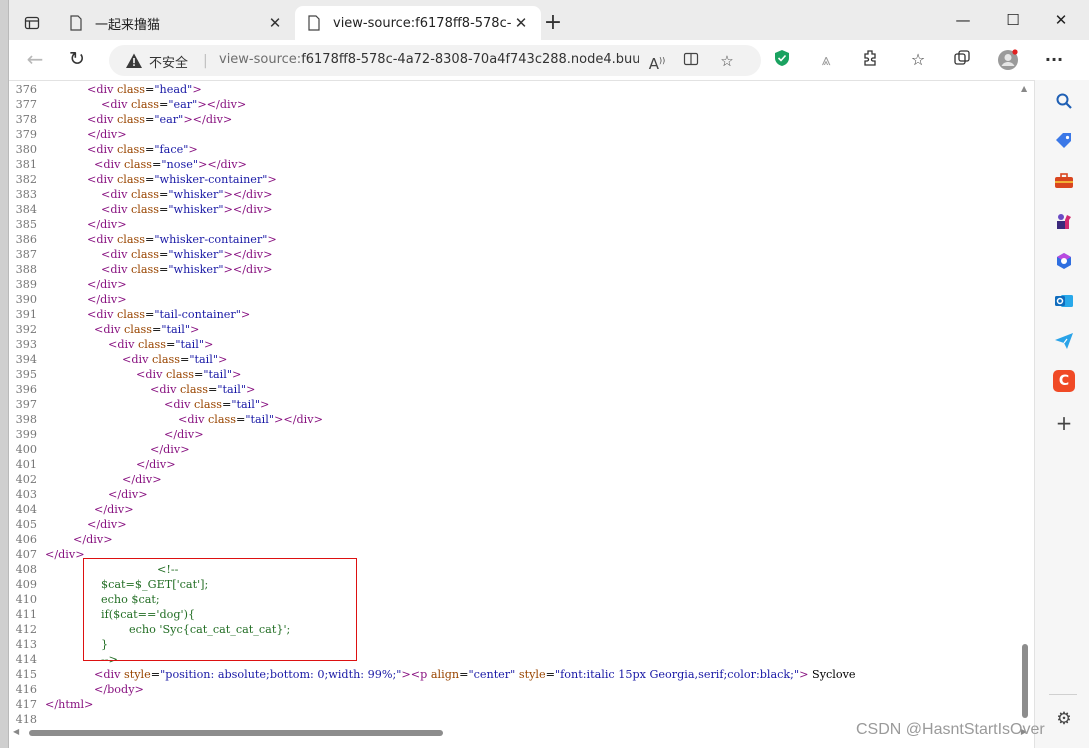 The height and width of the screenshot is (748, 1089). Describe the element at coordinates (432, 314) in the screenshot. I see `source-line: 391 <div class="tail-container">` at that location.